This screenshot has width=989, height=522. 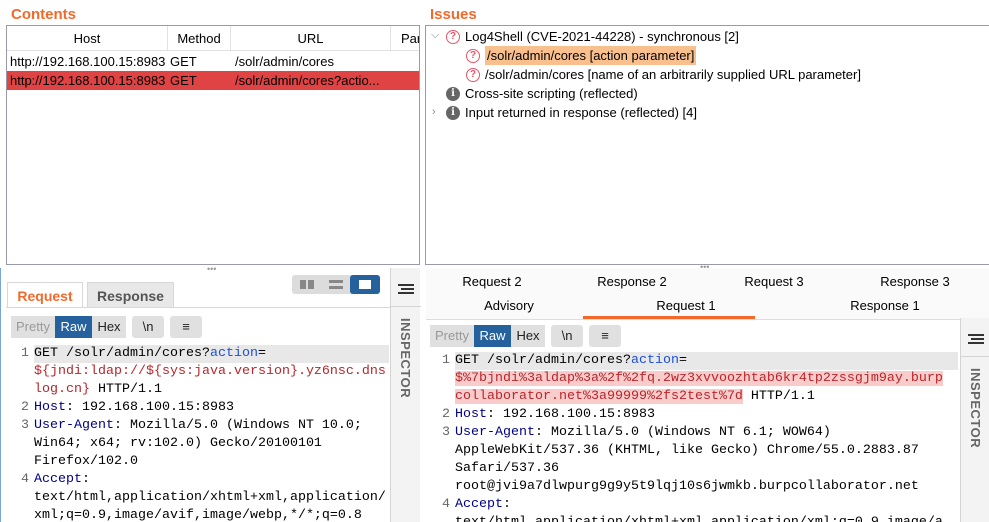 I want to click on chevron-right-icon: ›, so click(x=434, y=112).